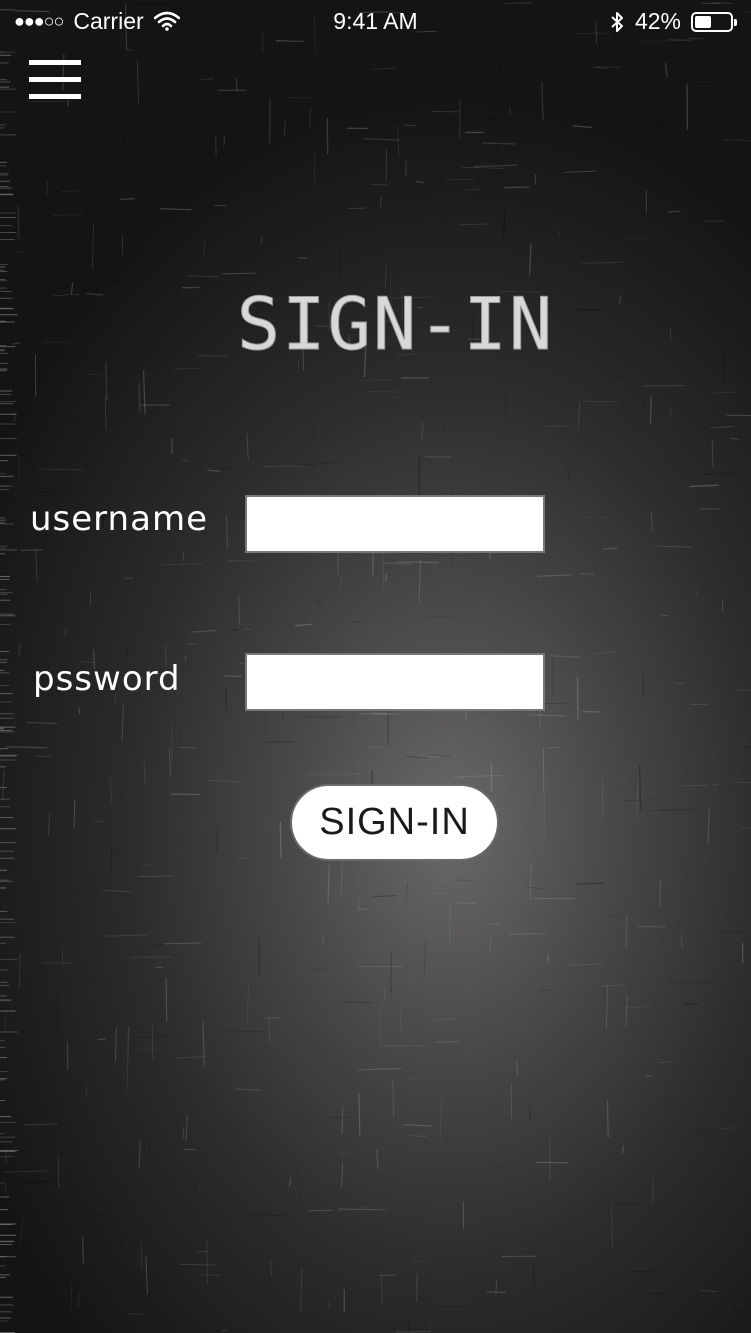 The height and width of the screenshot is (1333, 751). What do you see at coordinates (617, 21) in the screenshot?
I see `bluetooth-icon` at bounding box center [617, 21].